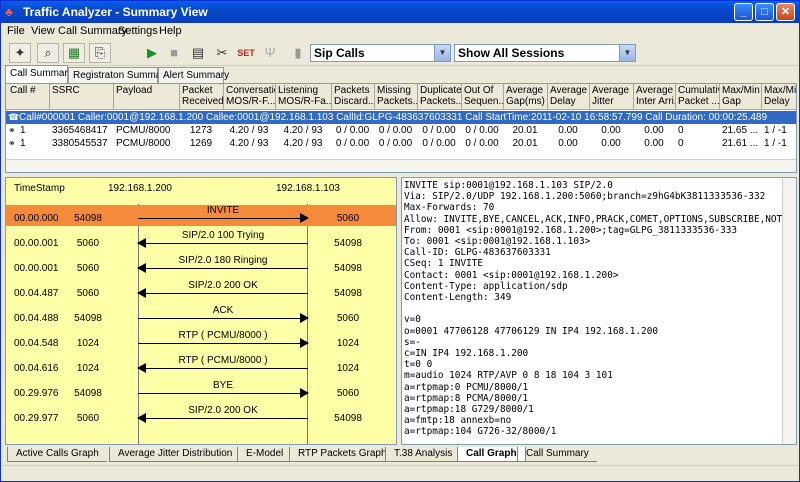 The image size is (800, 482). I want to click on message-row: 00.00.000 54098 5060 INVITE, so click(201, 215).